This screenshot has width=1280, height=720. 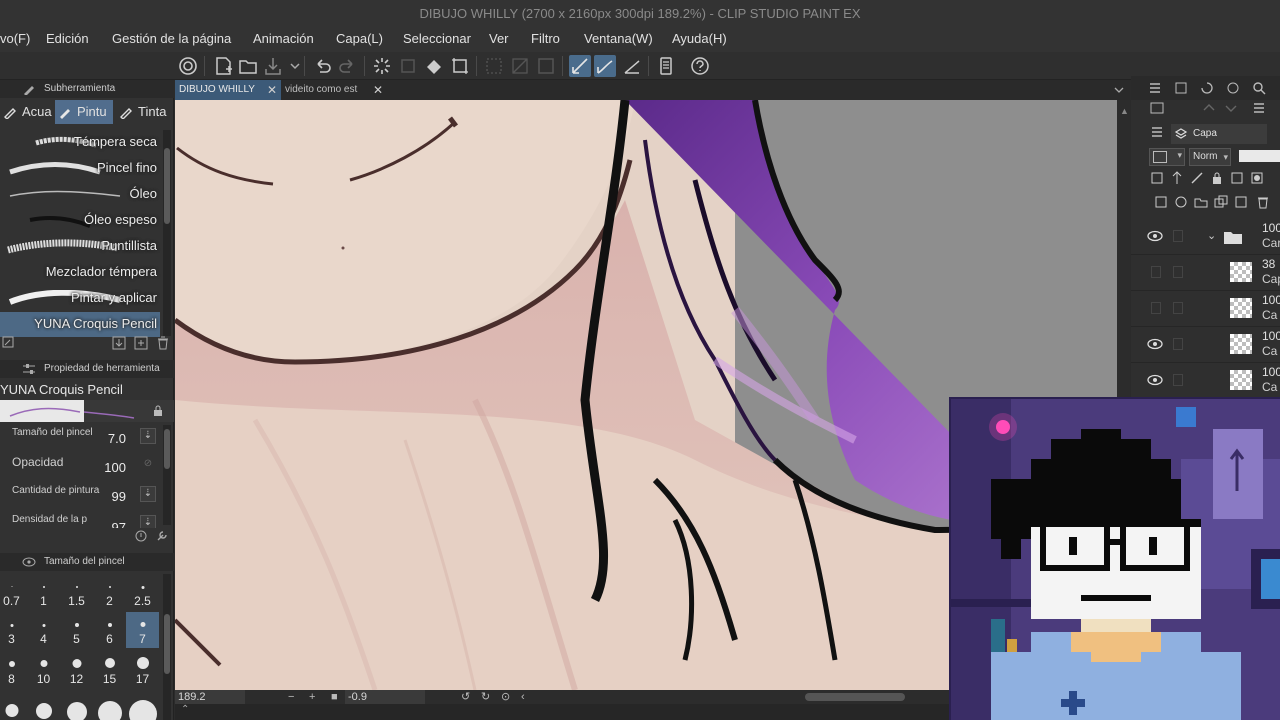 I want to click on snap-to-grid-icon, so click(x=632, y=66).